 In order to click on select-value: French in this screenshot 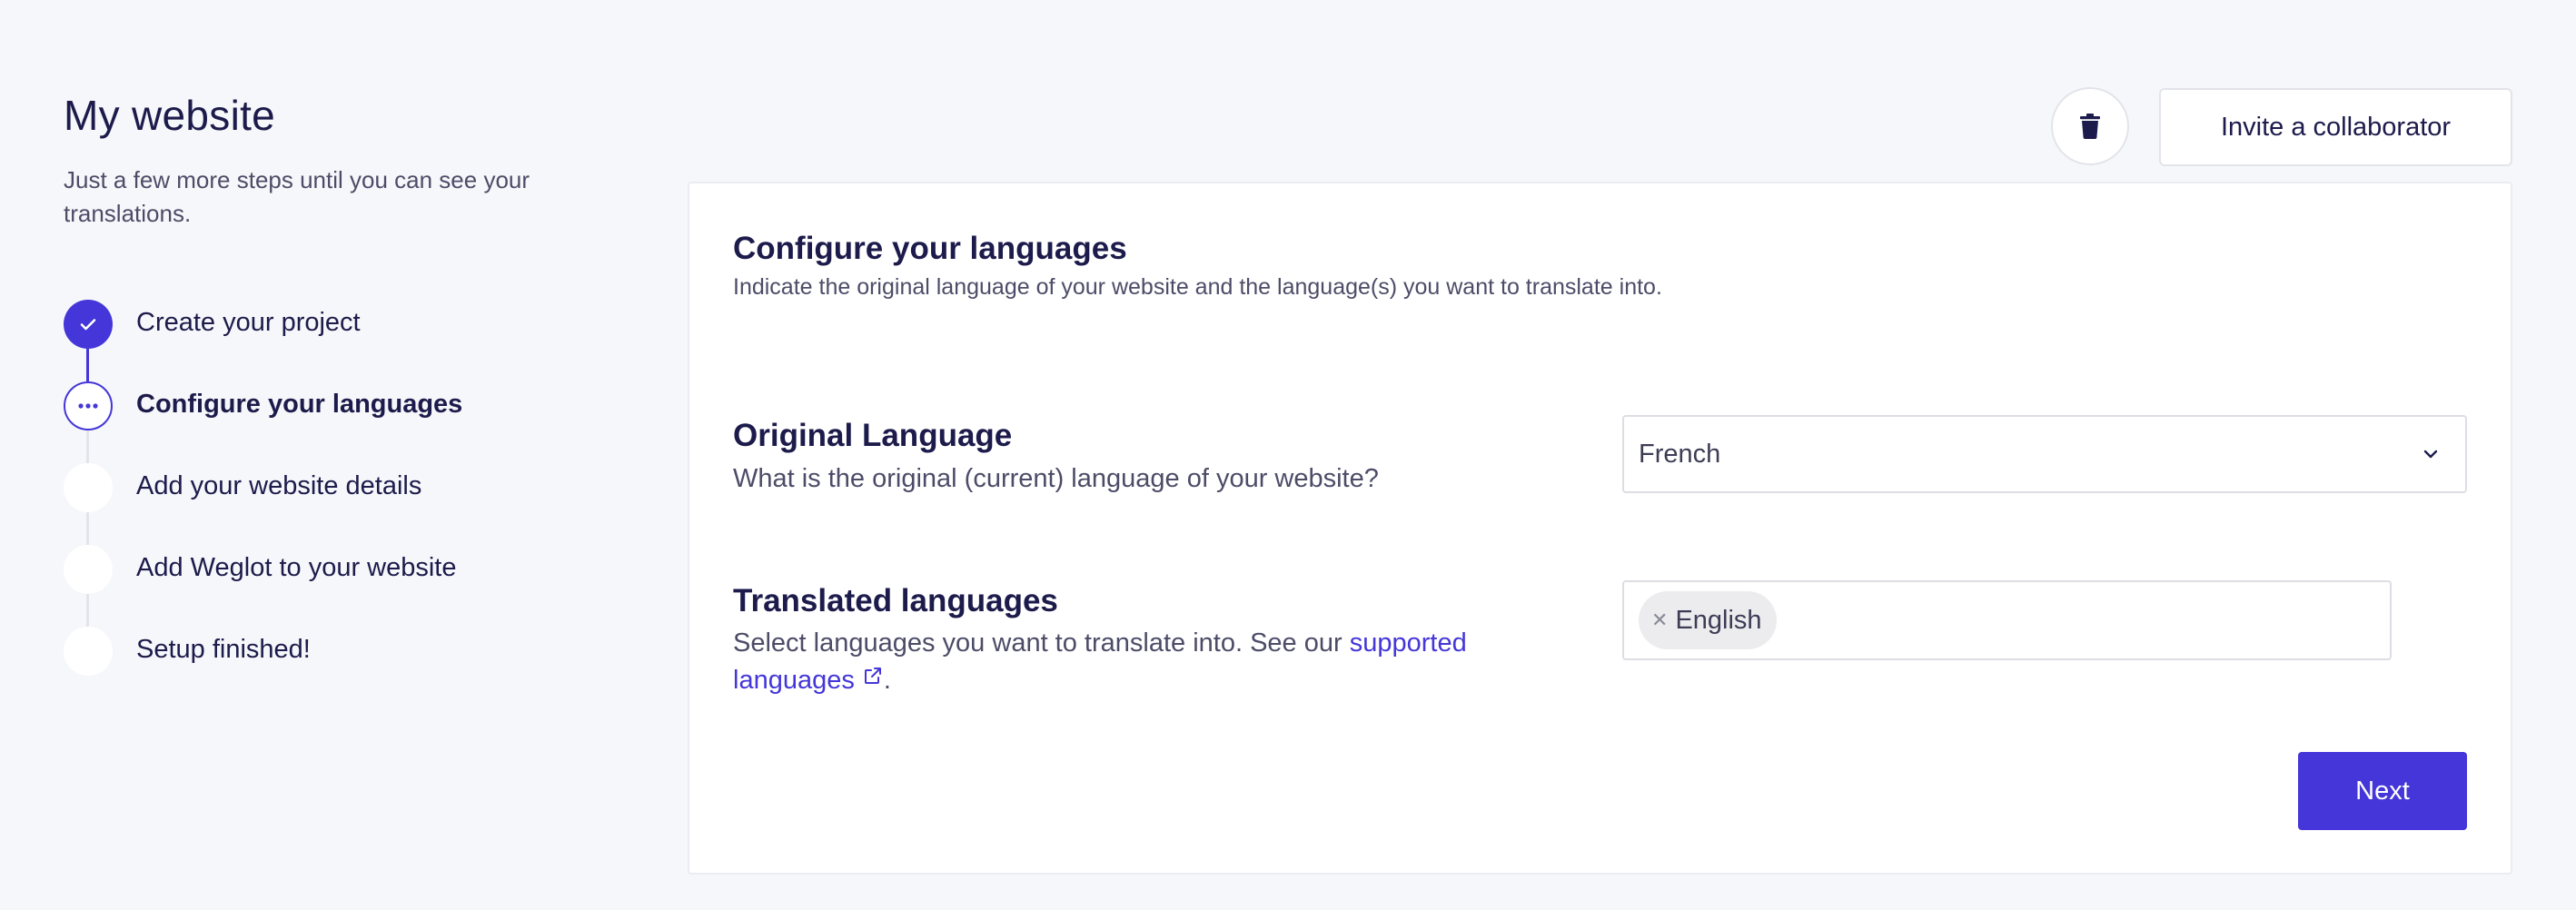, I will do `click(1680, 455)`.